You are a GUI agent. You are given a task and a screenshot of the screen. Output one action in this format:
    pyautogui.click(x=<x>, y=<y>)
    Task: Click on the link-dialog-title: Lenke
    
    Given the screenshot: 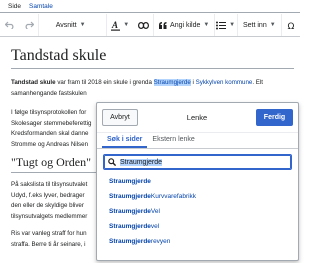 What is the action you would take?
    pyautogui.click(x=197, y=117)
    